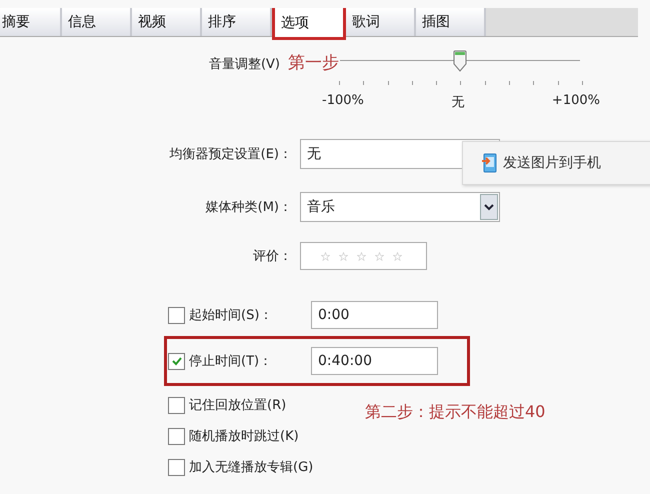 The image size is (650, 494). Describe the element at coordinates (457, 102) in the screenshot. I see `scale-label: 无` at that location.